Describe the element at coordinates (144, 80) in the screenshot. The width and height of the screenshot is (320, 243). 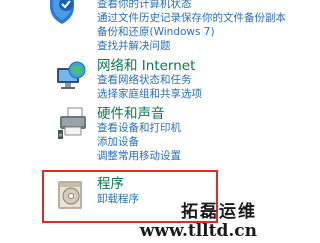
I see `link-network-status-tasks: 查看网络状态和任务` at that location.